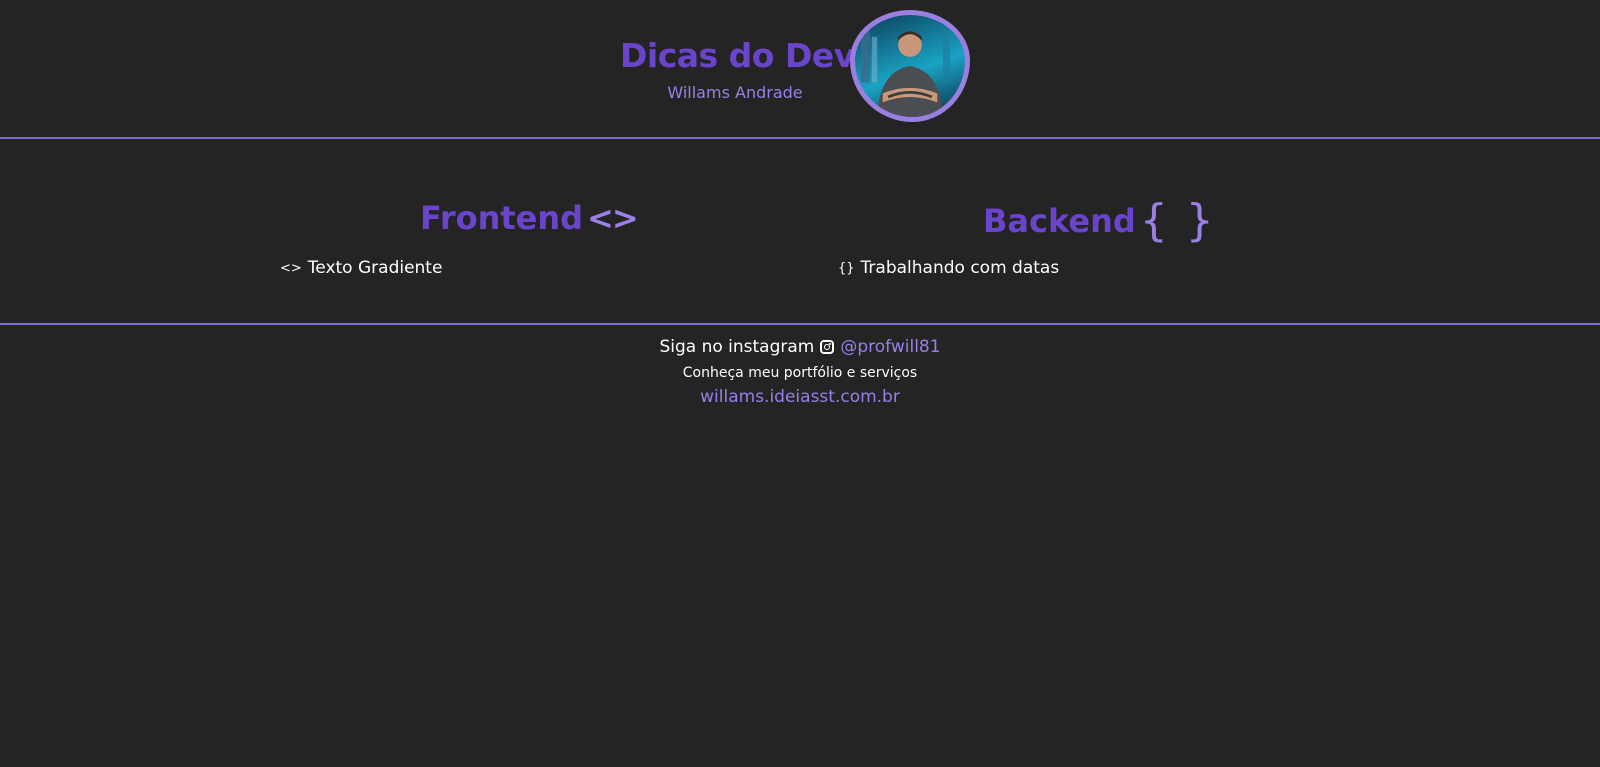 The width and height of the screenshot is (1600, 767). What do you see at coordinates (737, 347) in the screenshot?
I see `instagram-prefix: Siga no instagram` at bounding box center [737, 347].